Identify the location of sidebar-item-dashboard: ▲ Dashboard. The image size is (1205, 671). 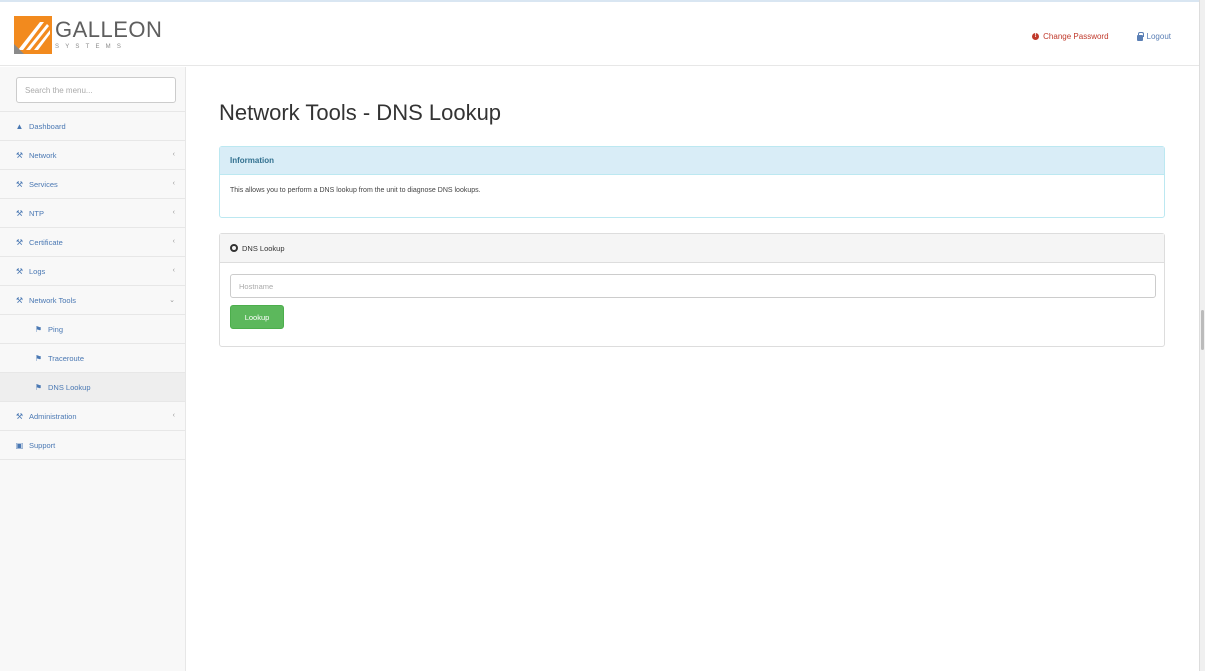
(92, 126).